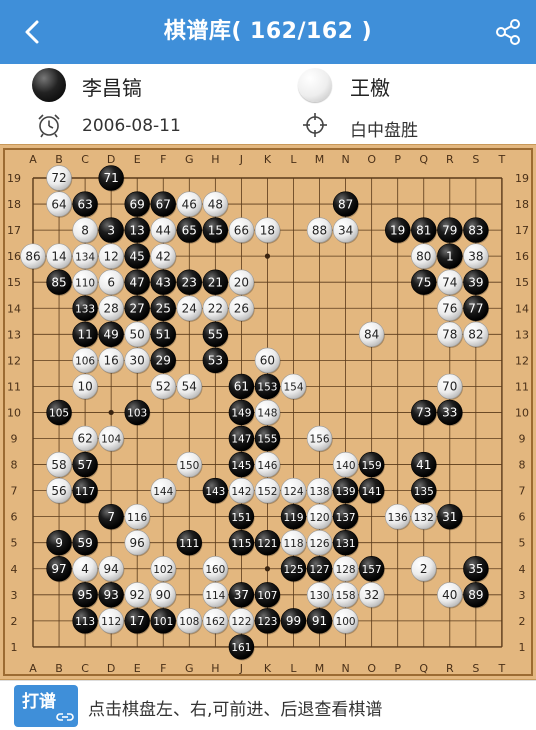 This screenshot has height=730, width=536. I want to click on black-stone: 103, so click(137, 413).